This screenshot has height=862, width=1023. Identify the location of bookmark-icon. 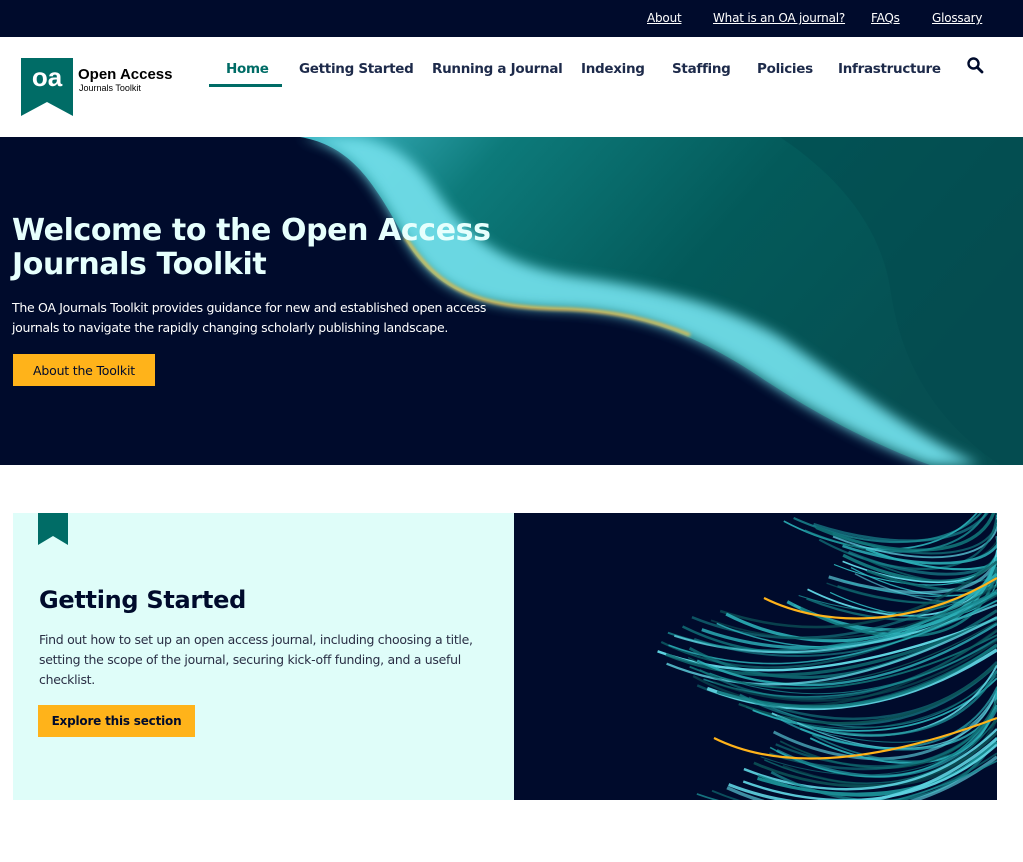
(53, 529).